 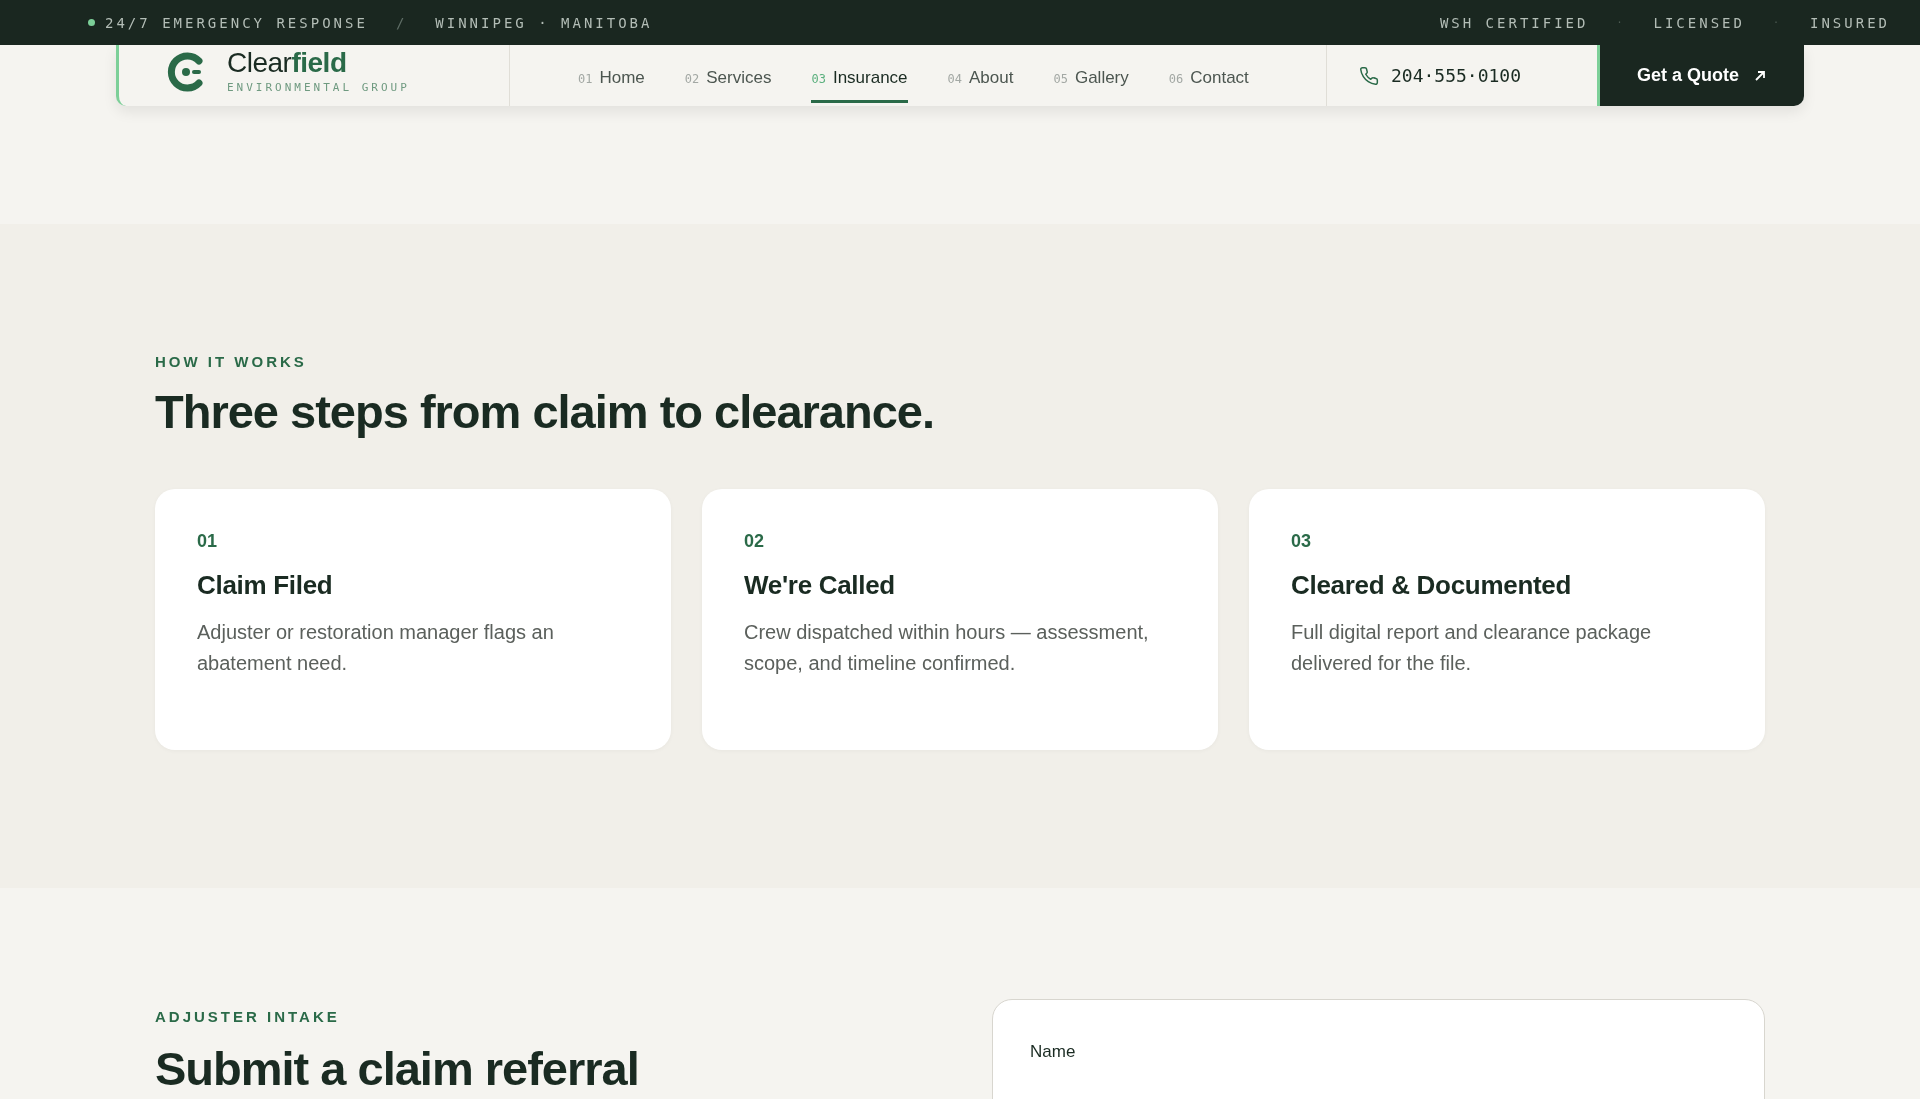 What do you see at coordinates (947, 648) in the screenshot?
I see `step-description: Crew dispatched within hours — assessment, scope, and timeline confirmed.` at bounding box center [947, 648].